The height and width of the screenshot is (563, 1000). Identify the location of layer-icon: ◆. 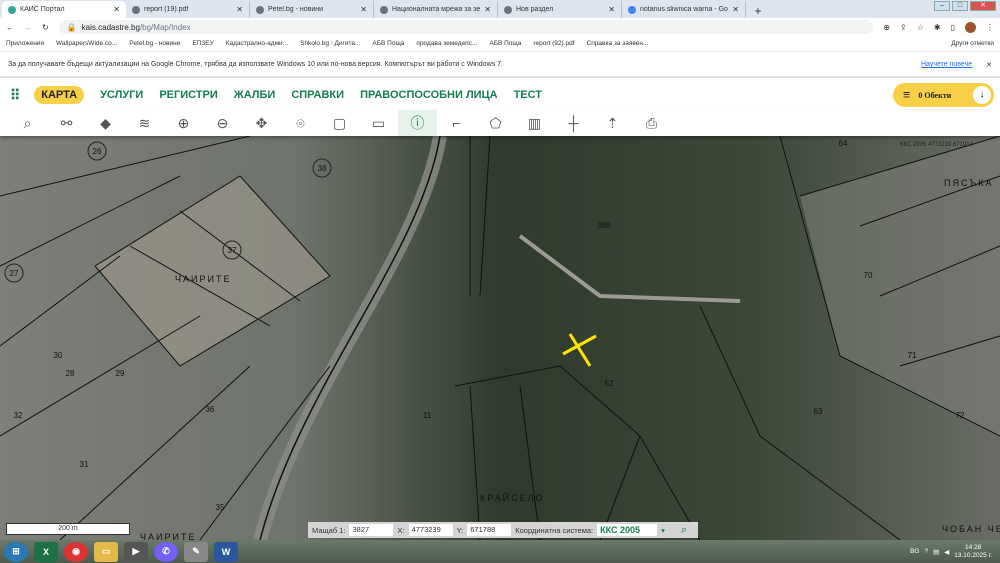
(105, 123).